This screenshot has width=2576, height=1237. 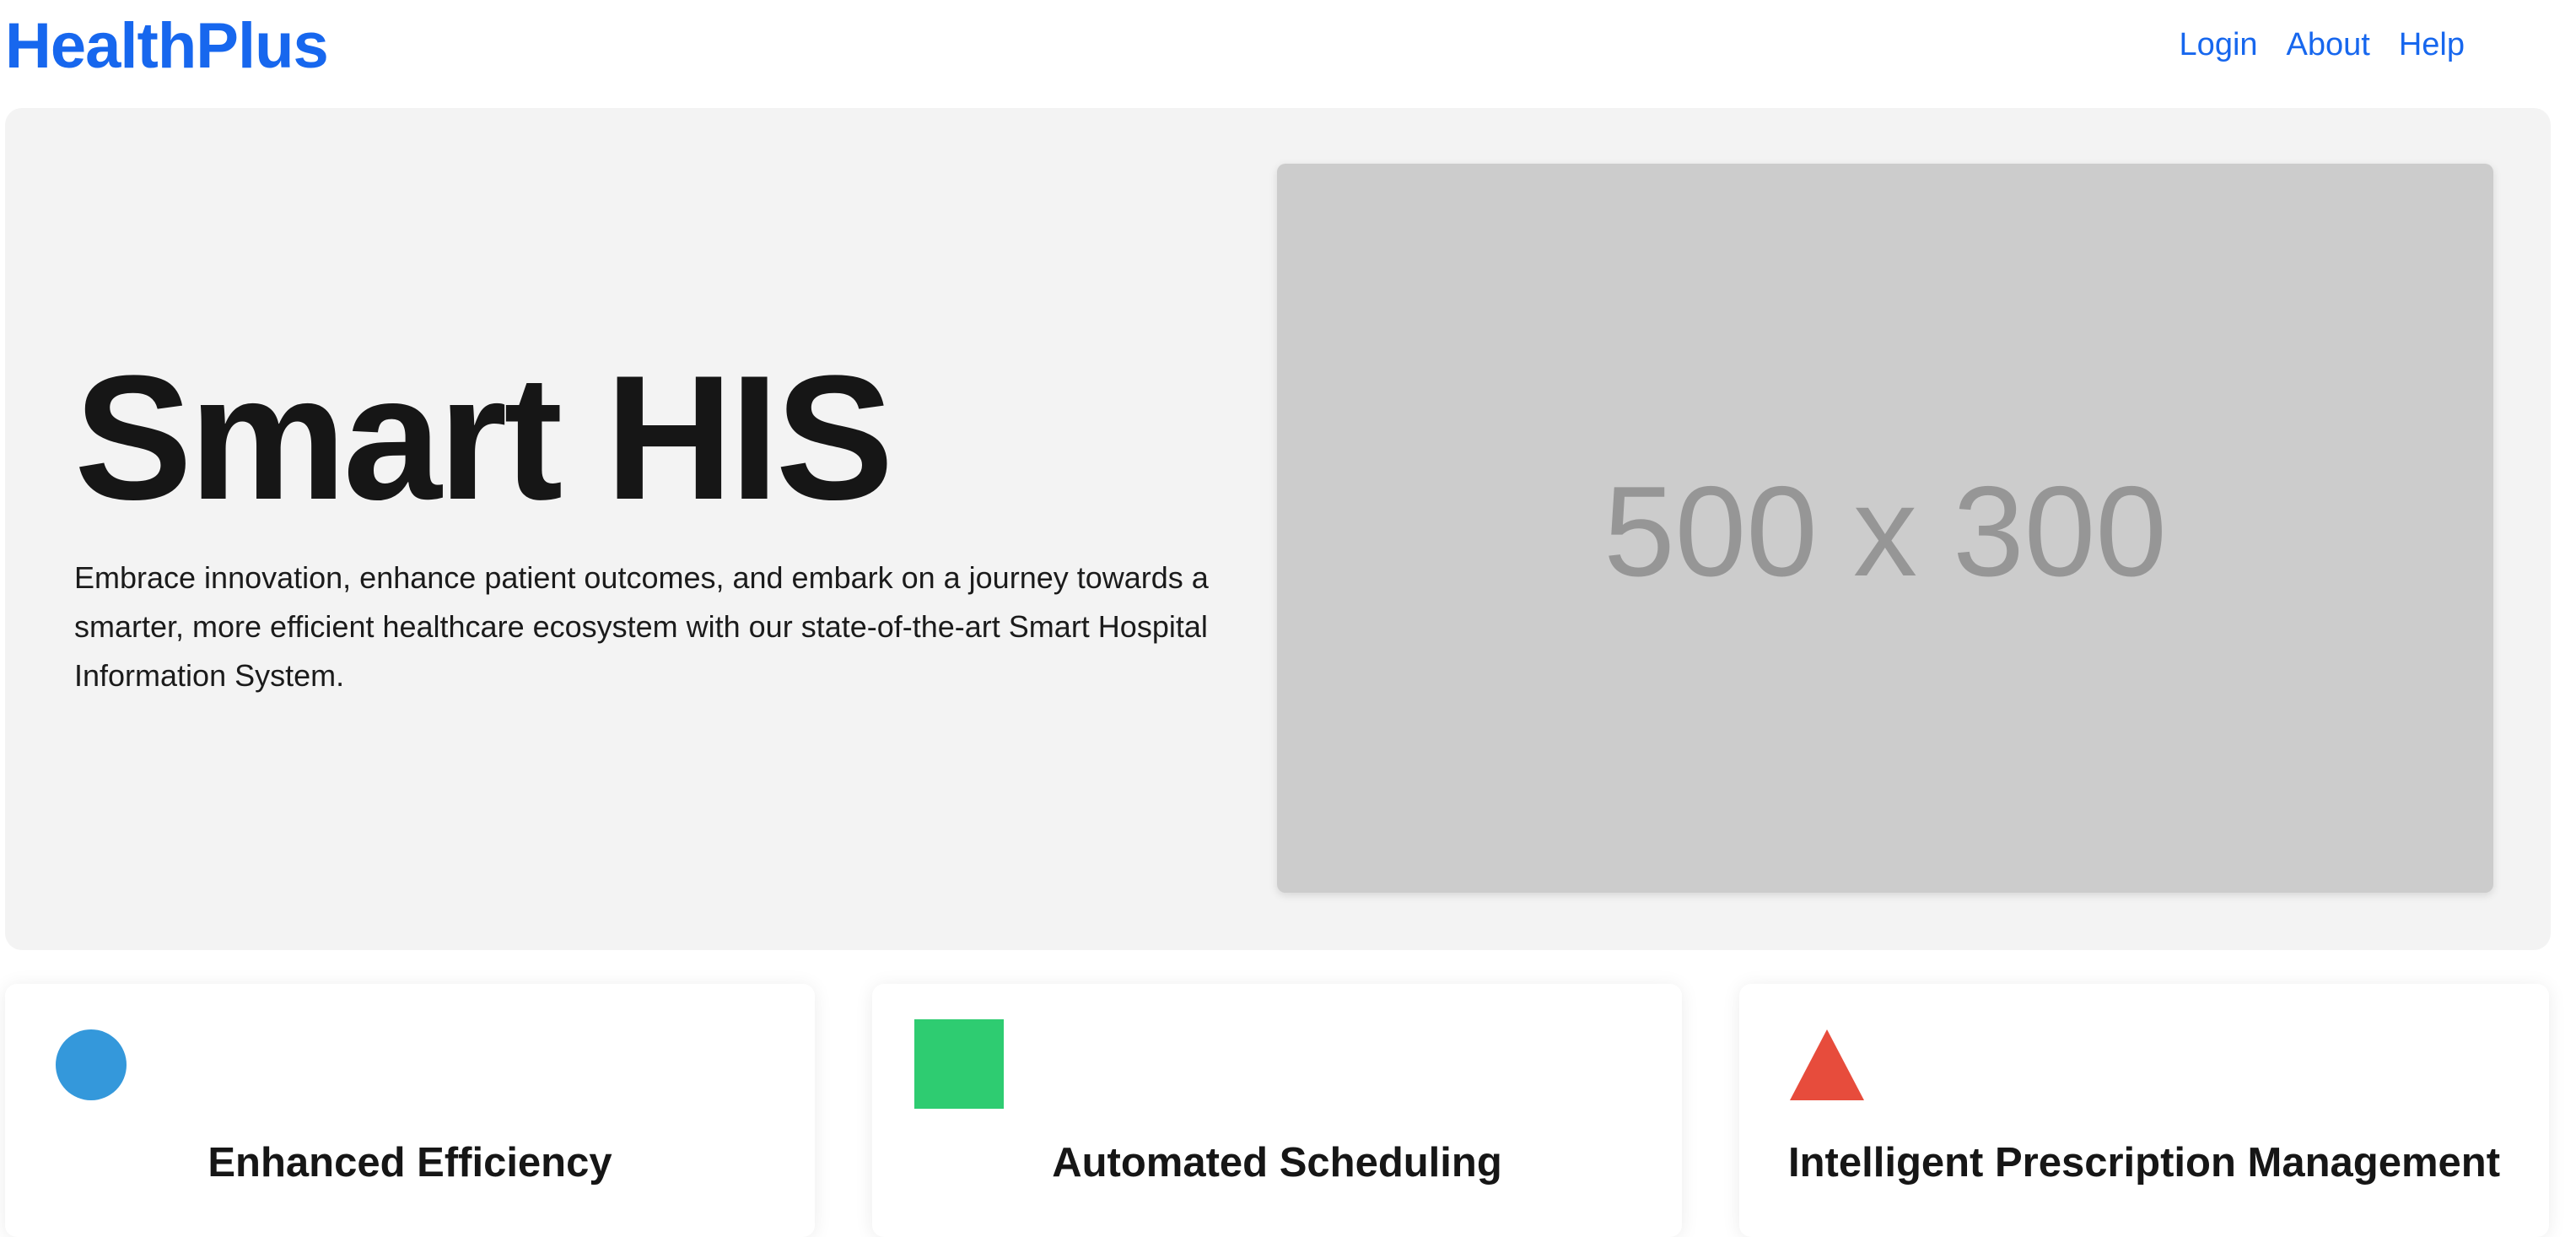 What do you see at coordinates (2144, 1111) in the screenshot?
I see `feature-card-prescription: Intelligent Prescription Management` at bounding box center [2144, 1111].